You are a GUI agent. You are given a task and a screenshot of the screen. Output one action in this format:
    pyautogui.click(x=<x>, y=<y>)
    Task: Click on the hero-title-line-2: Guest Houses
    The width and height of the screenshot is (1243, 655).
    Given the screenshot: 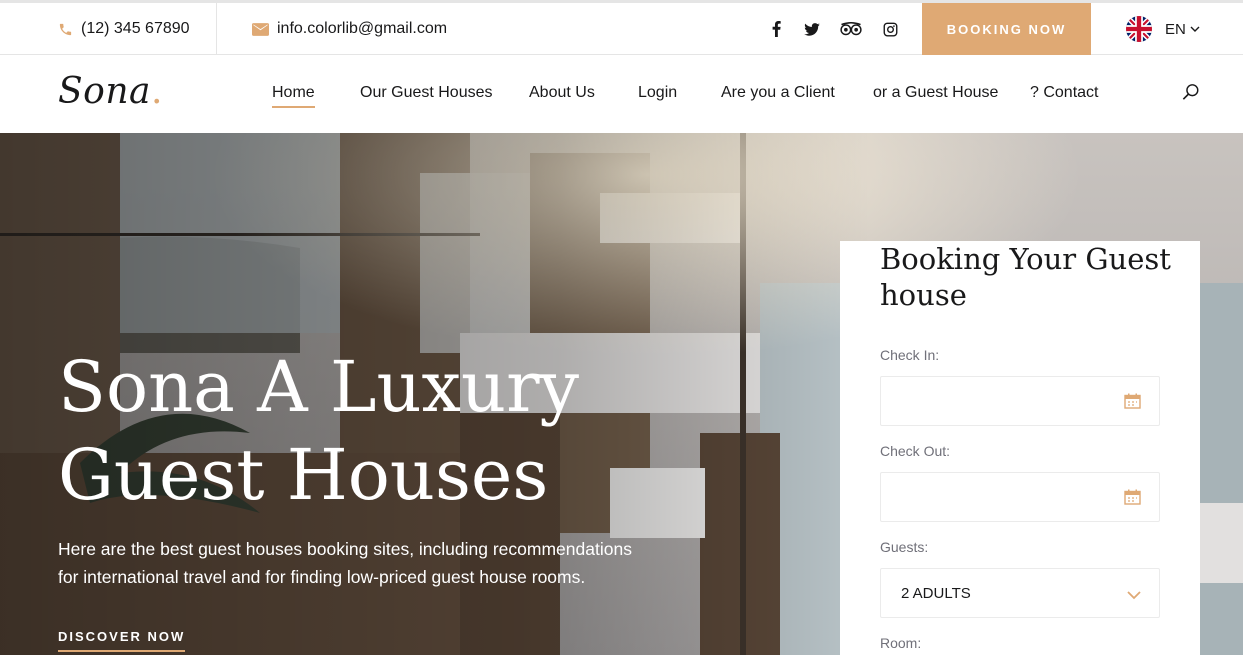 What is the action you would take?
    pyautogui.click(x=303, y=475)
    